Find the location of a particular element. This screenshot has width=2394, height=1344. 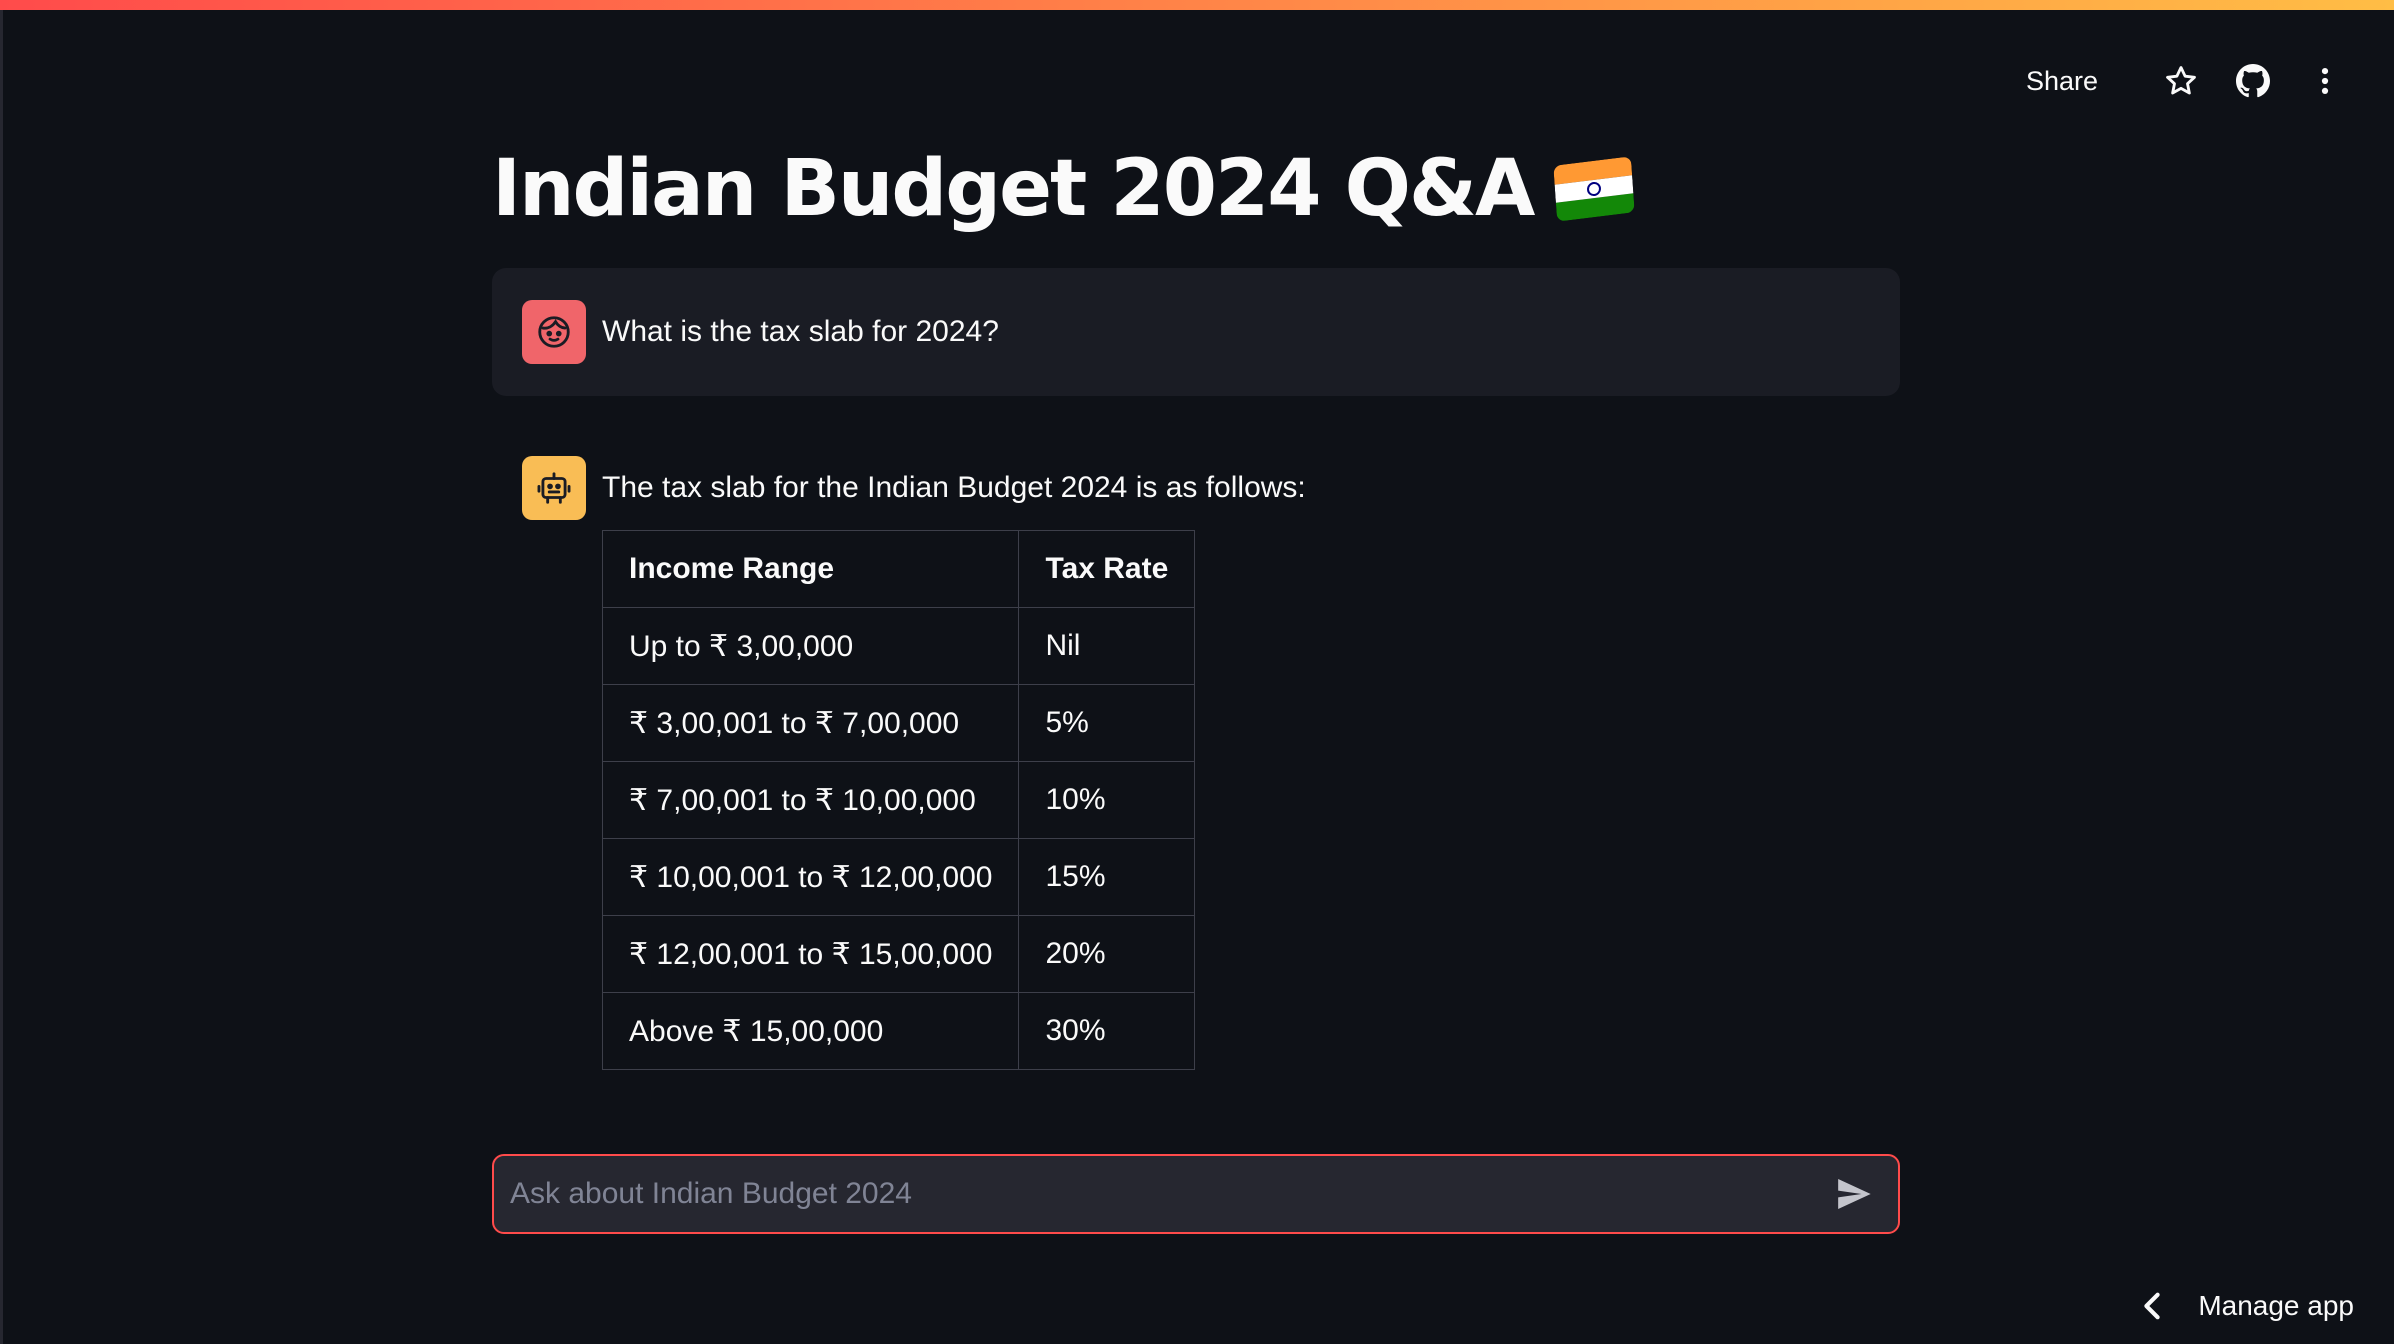

tax-rate-cell: 30% is located at coordinates (1107, 1031).